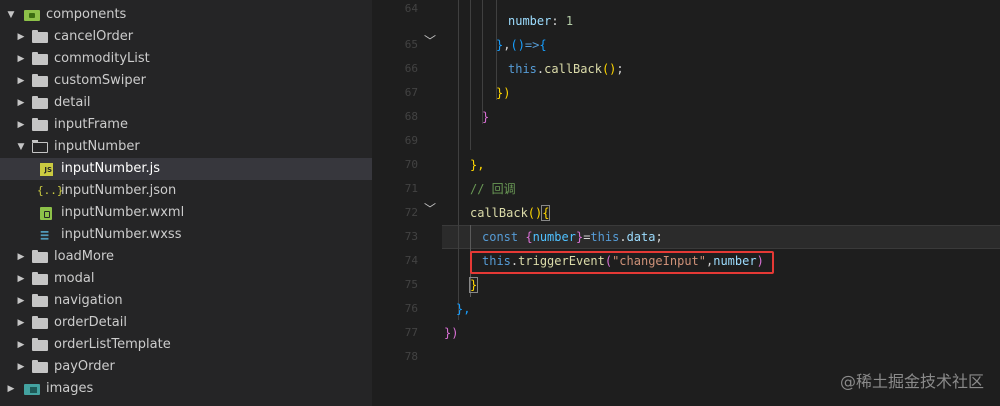 This screenshot has width=1000, height=406. Describe the element at coordinates (186, 59) in the screenshot. I see `tree-item-commoditylist: ▶ commodityList` at that location.